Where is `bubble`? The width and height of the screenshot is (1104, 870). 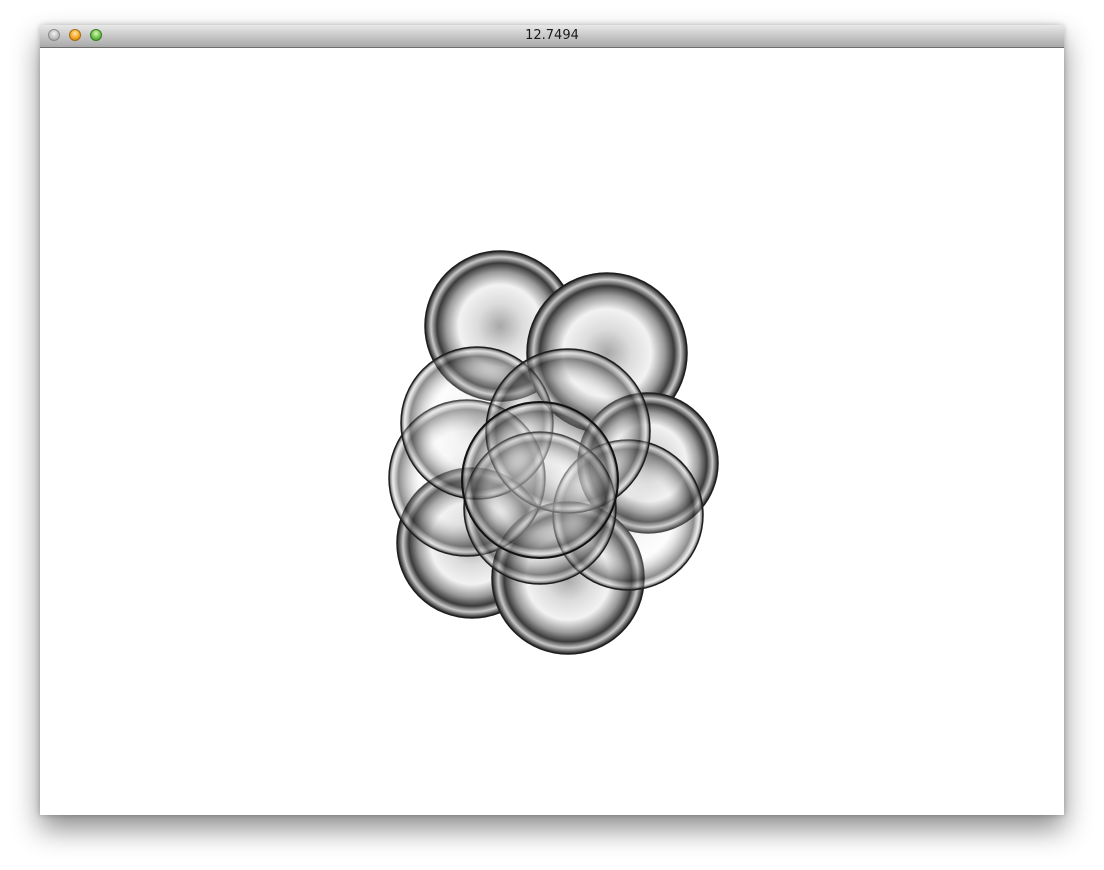
bubble is located at coordinates (540, 480).